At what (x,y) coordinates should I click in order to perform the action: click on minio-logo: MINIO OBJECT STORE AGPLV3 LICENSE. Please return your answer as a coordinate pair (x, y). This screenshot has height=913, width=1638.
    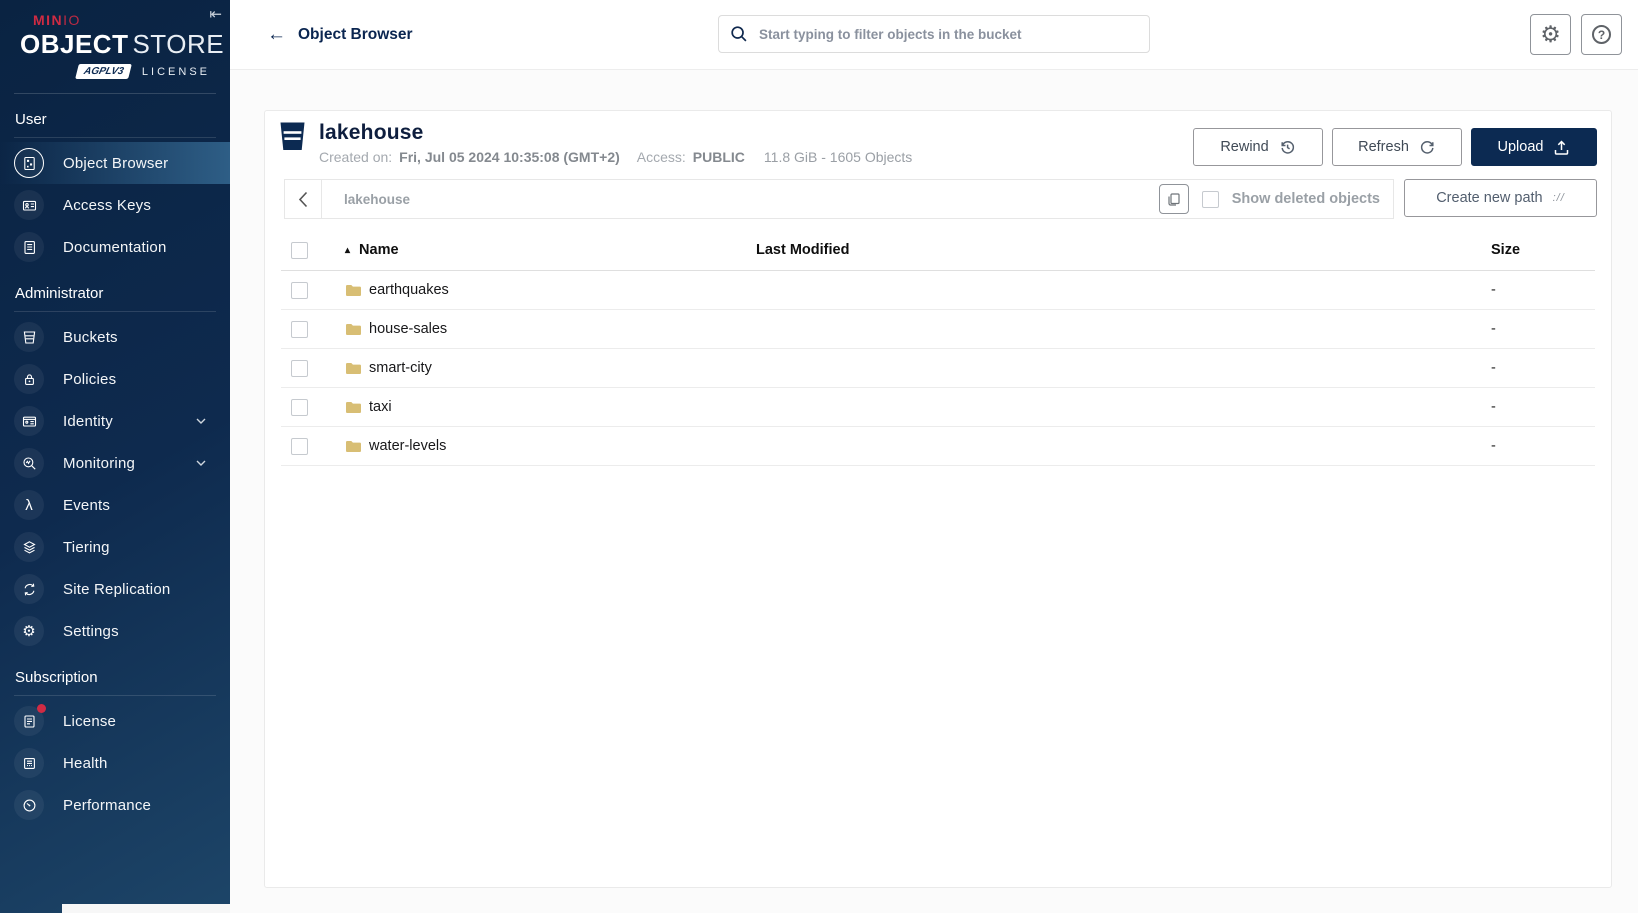
    Looking at the image, I should click on (115, 39).